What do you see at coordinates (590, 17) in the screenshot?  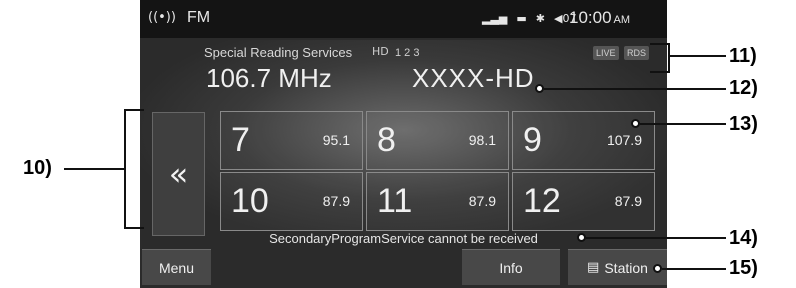 I see `clock-time: 10:00` at bounding box center [590, 17].